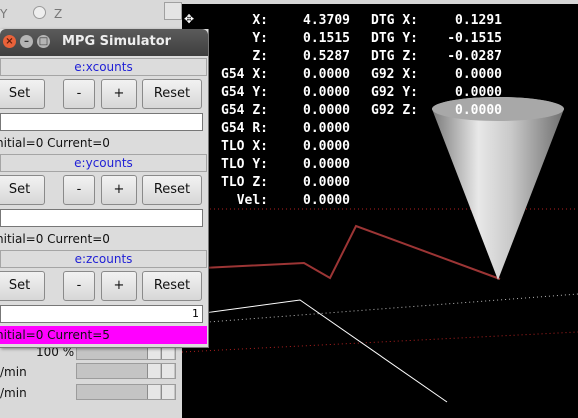 The height and width of the screenshot is (418, 578). What do you see at coordinates (478, 20) in the screenshot?
I see `dro-value: 0.1291` at bounding box center [478, 20].